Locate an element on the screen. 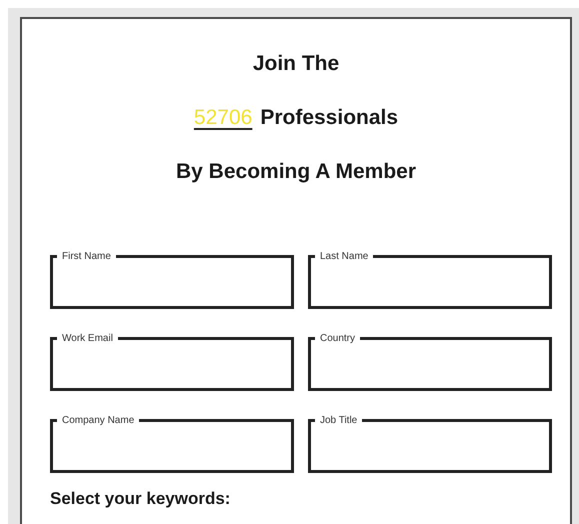  input-field: Job Title is located at coordinates (430, 444).